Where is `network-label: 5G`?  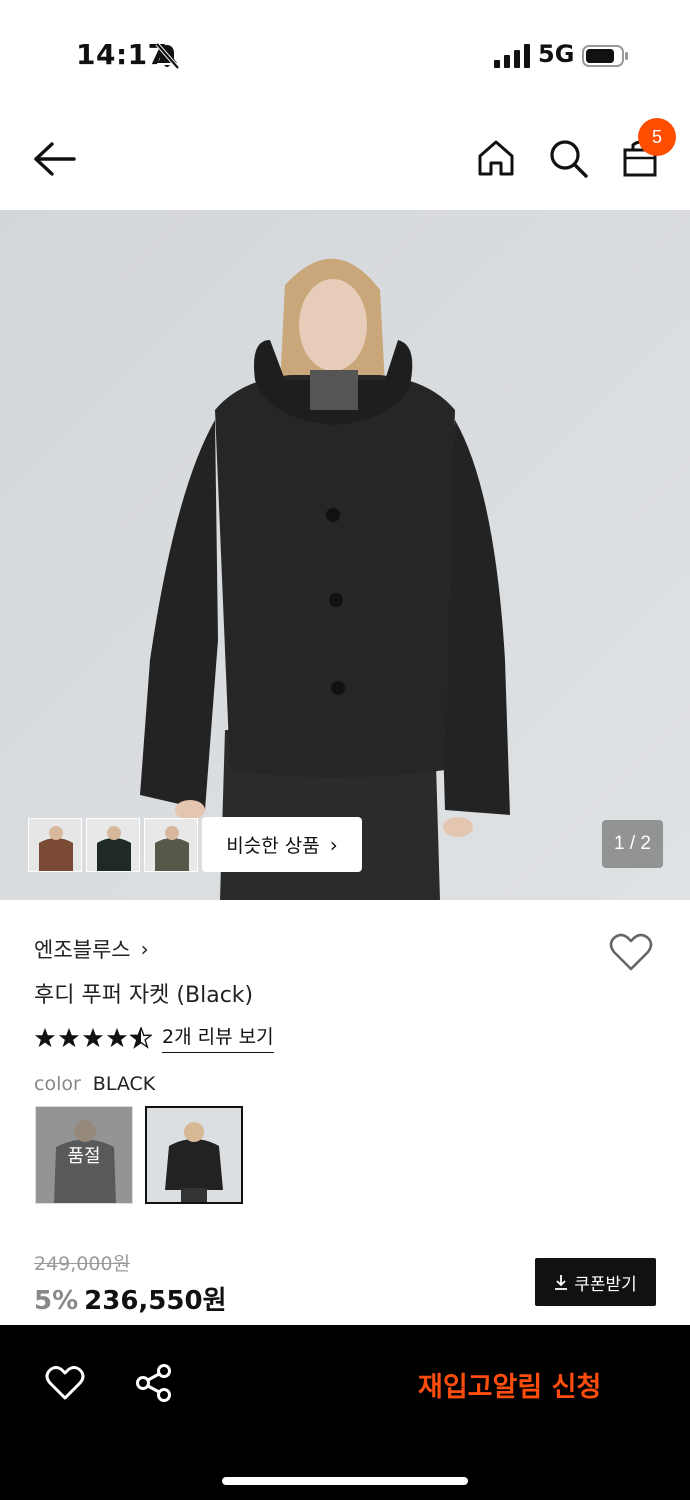 network-label: 5G is located at coordinates (556, 54).